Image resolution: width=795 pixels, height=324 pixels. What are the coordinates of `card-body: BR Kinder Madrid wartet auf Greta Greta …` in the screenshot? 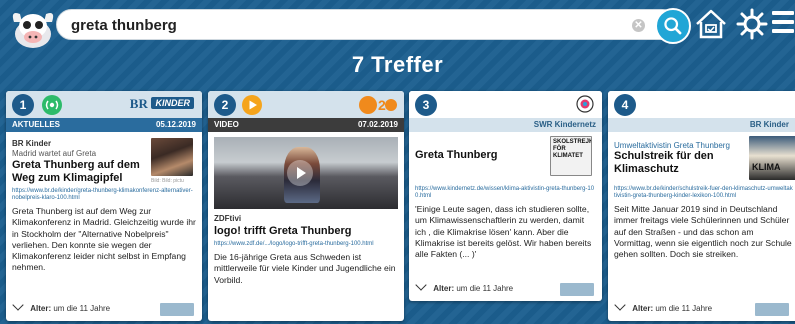 It's located at (104, 205).